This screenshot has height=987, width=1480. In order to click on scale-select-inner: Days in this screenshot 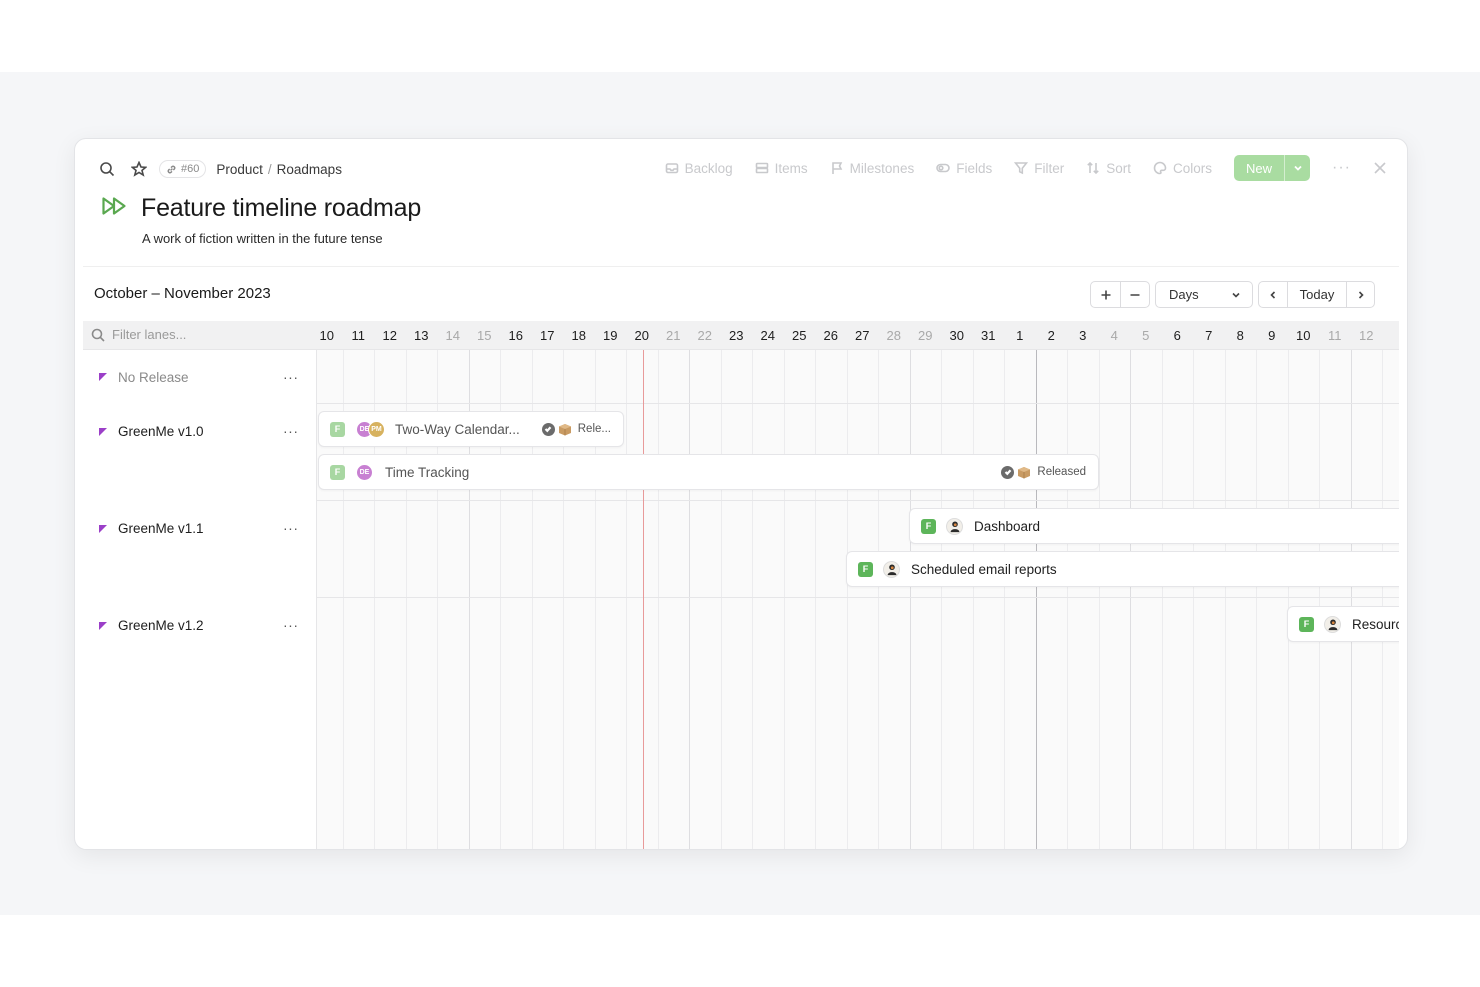, I will do `click(1204, 294)`.